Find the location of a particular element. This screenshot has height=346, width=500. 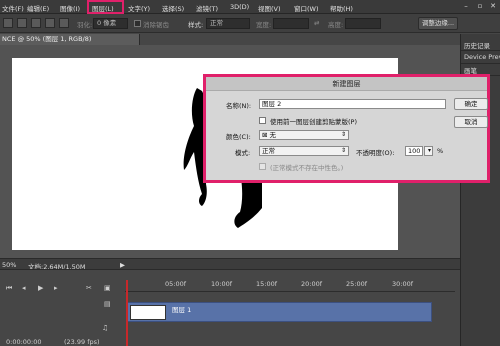

menu-filter: 滤镜(T) is located at coordinates (207, 8).